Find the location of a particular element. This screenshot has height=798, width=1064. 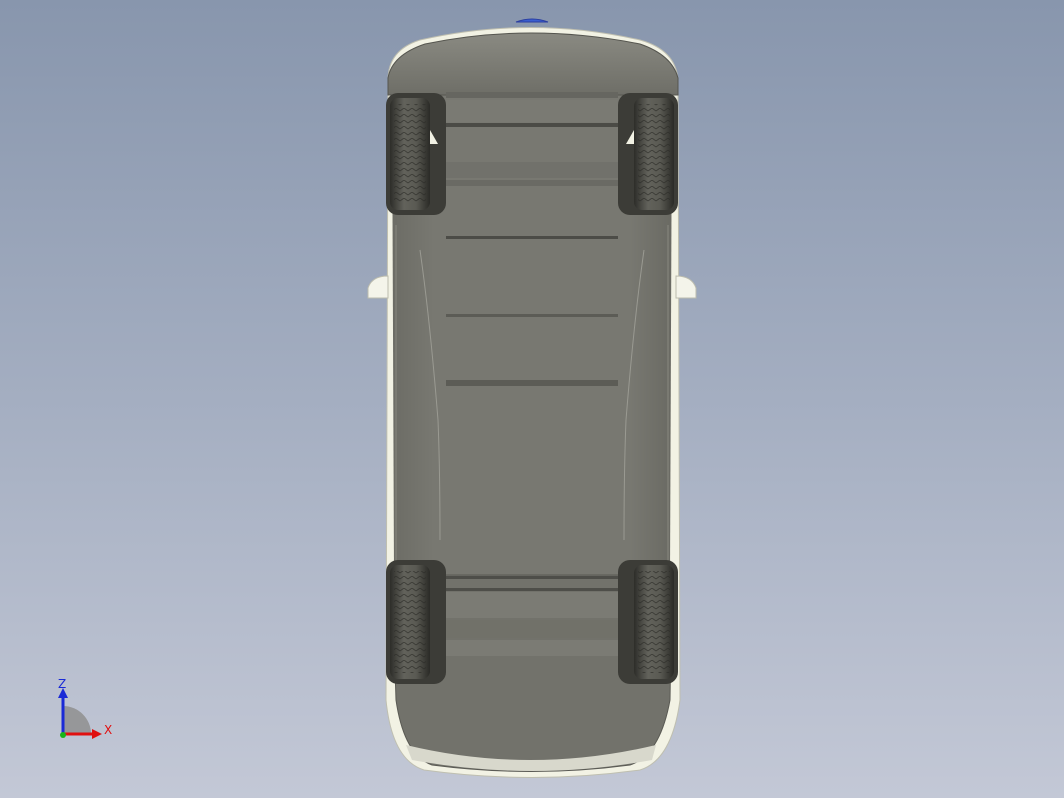

wheel-rear-right is located at coordinates (648, 622).